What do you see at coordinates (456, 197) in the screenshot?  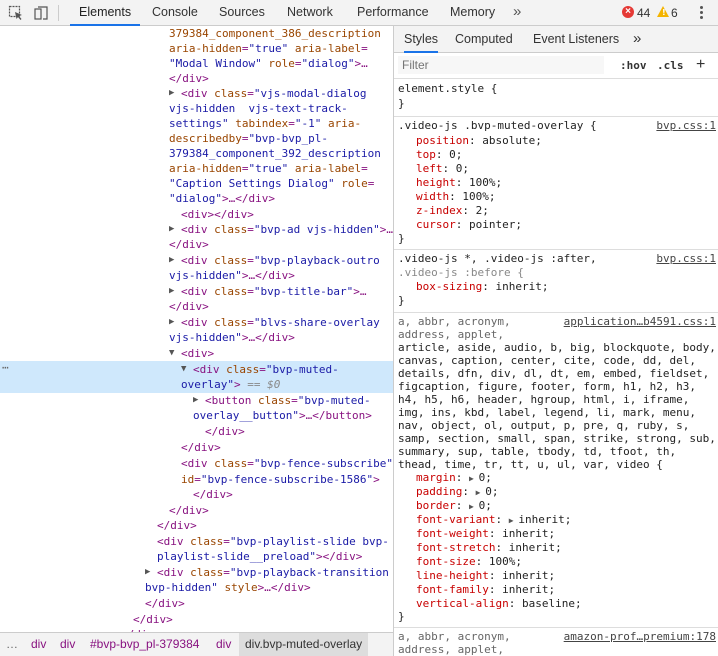 I see `style-property: width: 100%;` at bounding box center [456, 197].